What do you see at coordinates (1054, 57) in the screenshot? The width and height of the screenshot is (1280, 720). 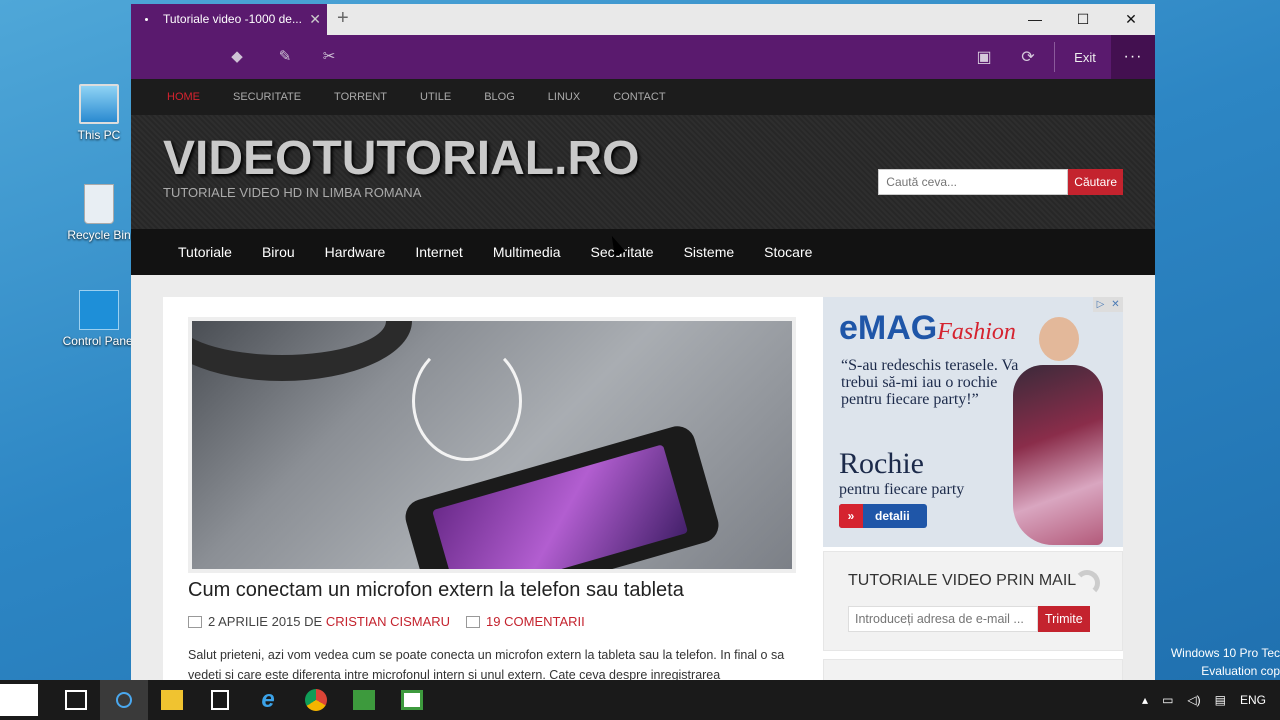 I see `toolbar-separator` at bounding box center [1054, 57].